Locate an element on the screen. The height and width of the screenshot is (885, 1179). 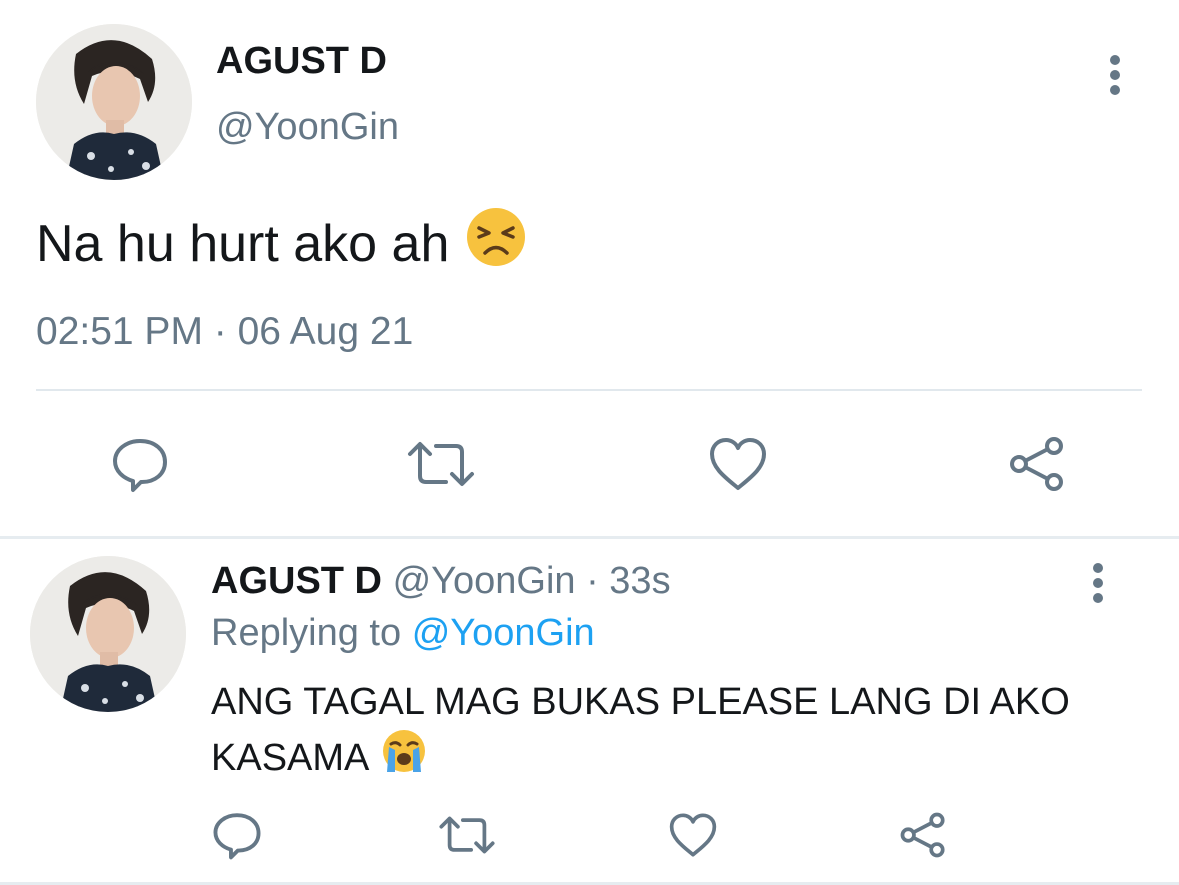
retweet-button is located at coordinates (441, 464).